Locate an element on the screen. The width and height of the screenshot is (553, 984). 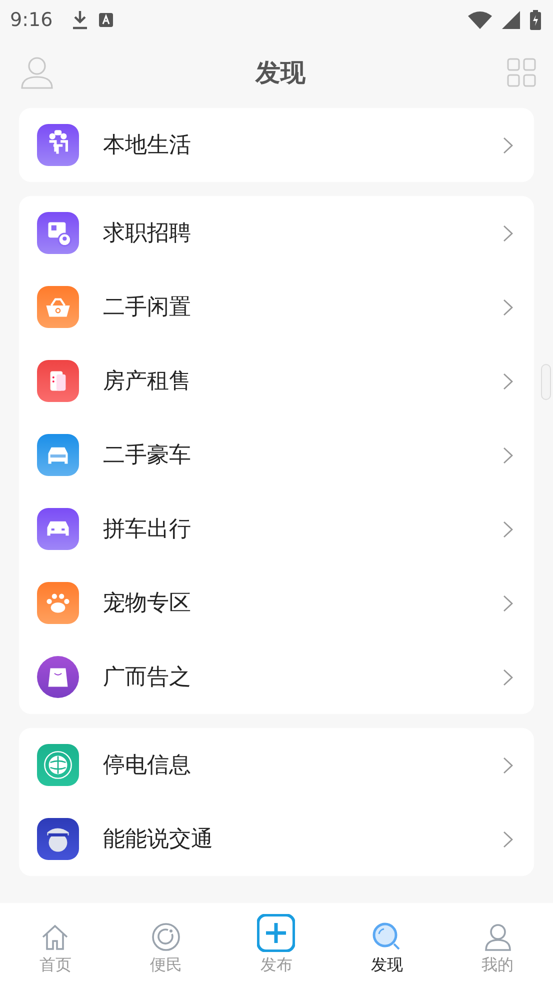
battery-icon is located at coordinates (535, 20).